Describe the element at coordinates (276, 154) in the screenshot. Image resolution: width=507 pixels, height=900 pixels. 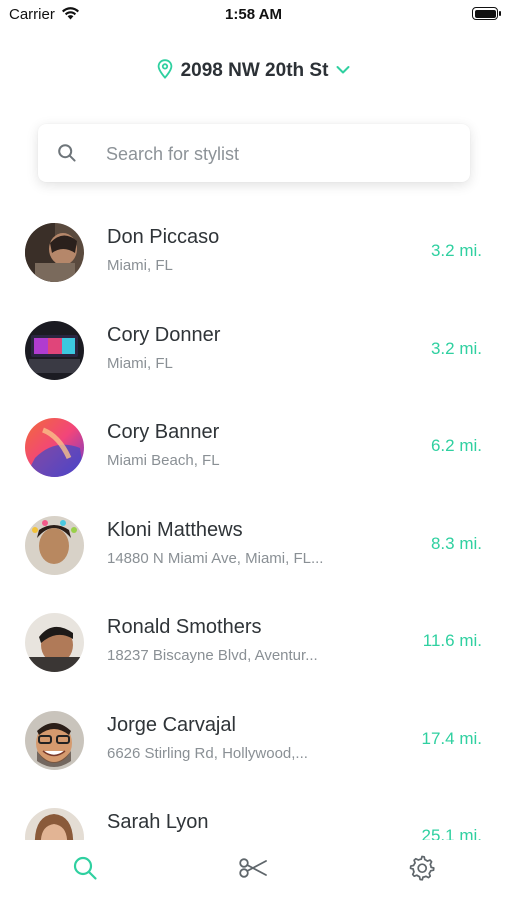
I see `search-input` at that location.